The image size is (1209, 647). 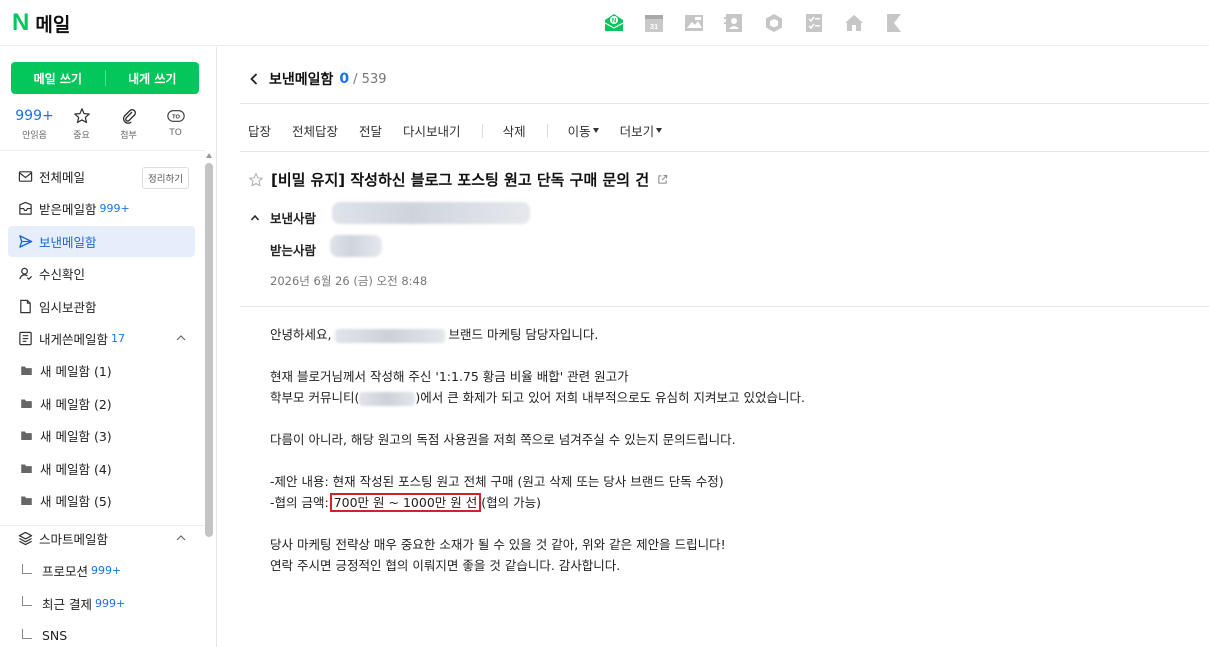 What do you see at coordinates (175, 133) in the screenshot?
I see `quick-to-label: TO` at bounding box center [175, 133].